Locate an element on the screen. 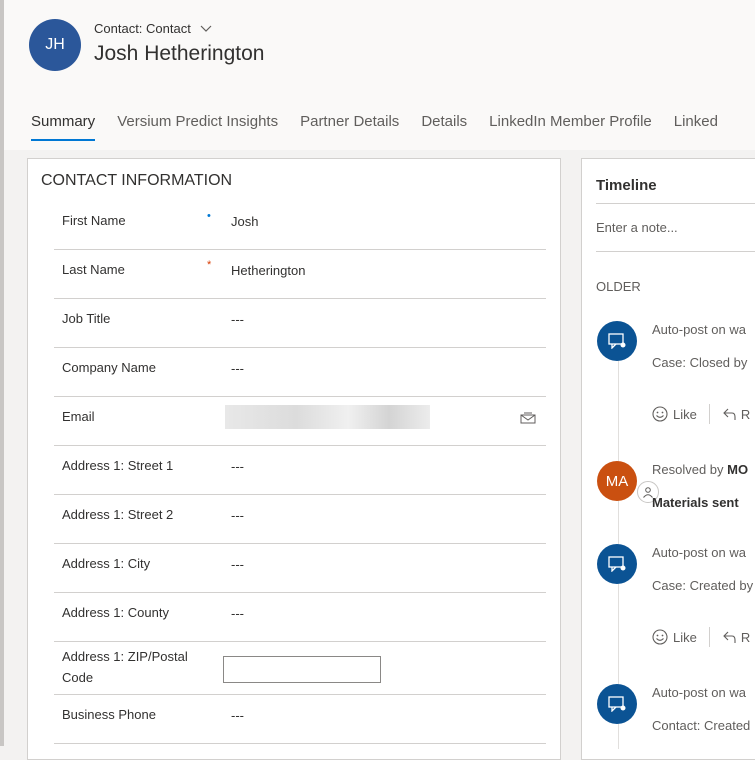  field-last-name: Last Name * Hetherington is located at coordinates (300, 274).